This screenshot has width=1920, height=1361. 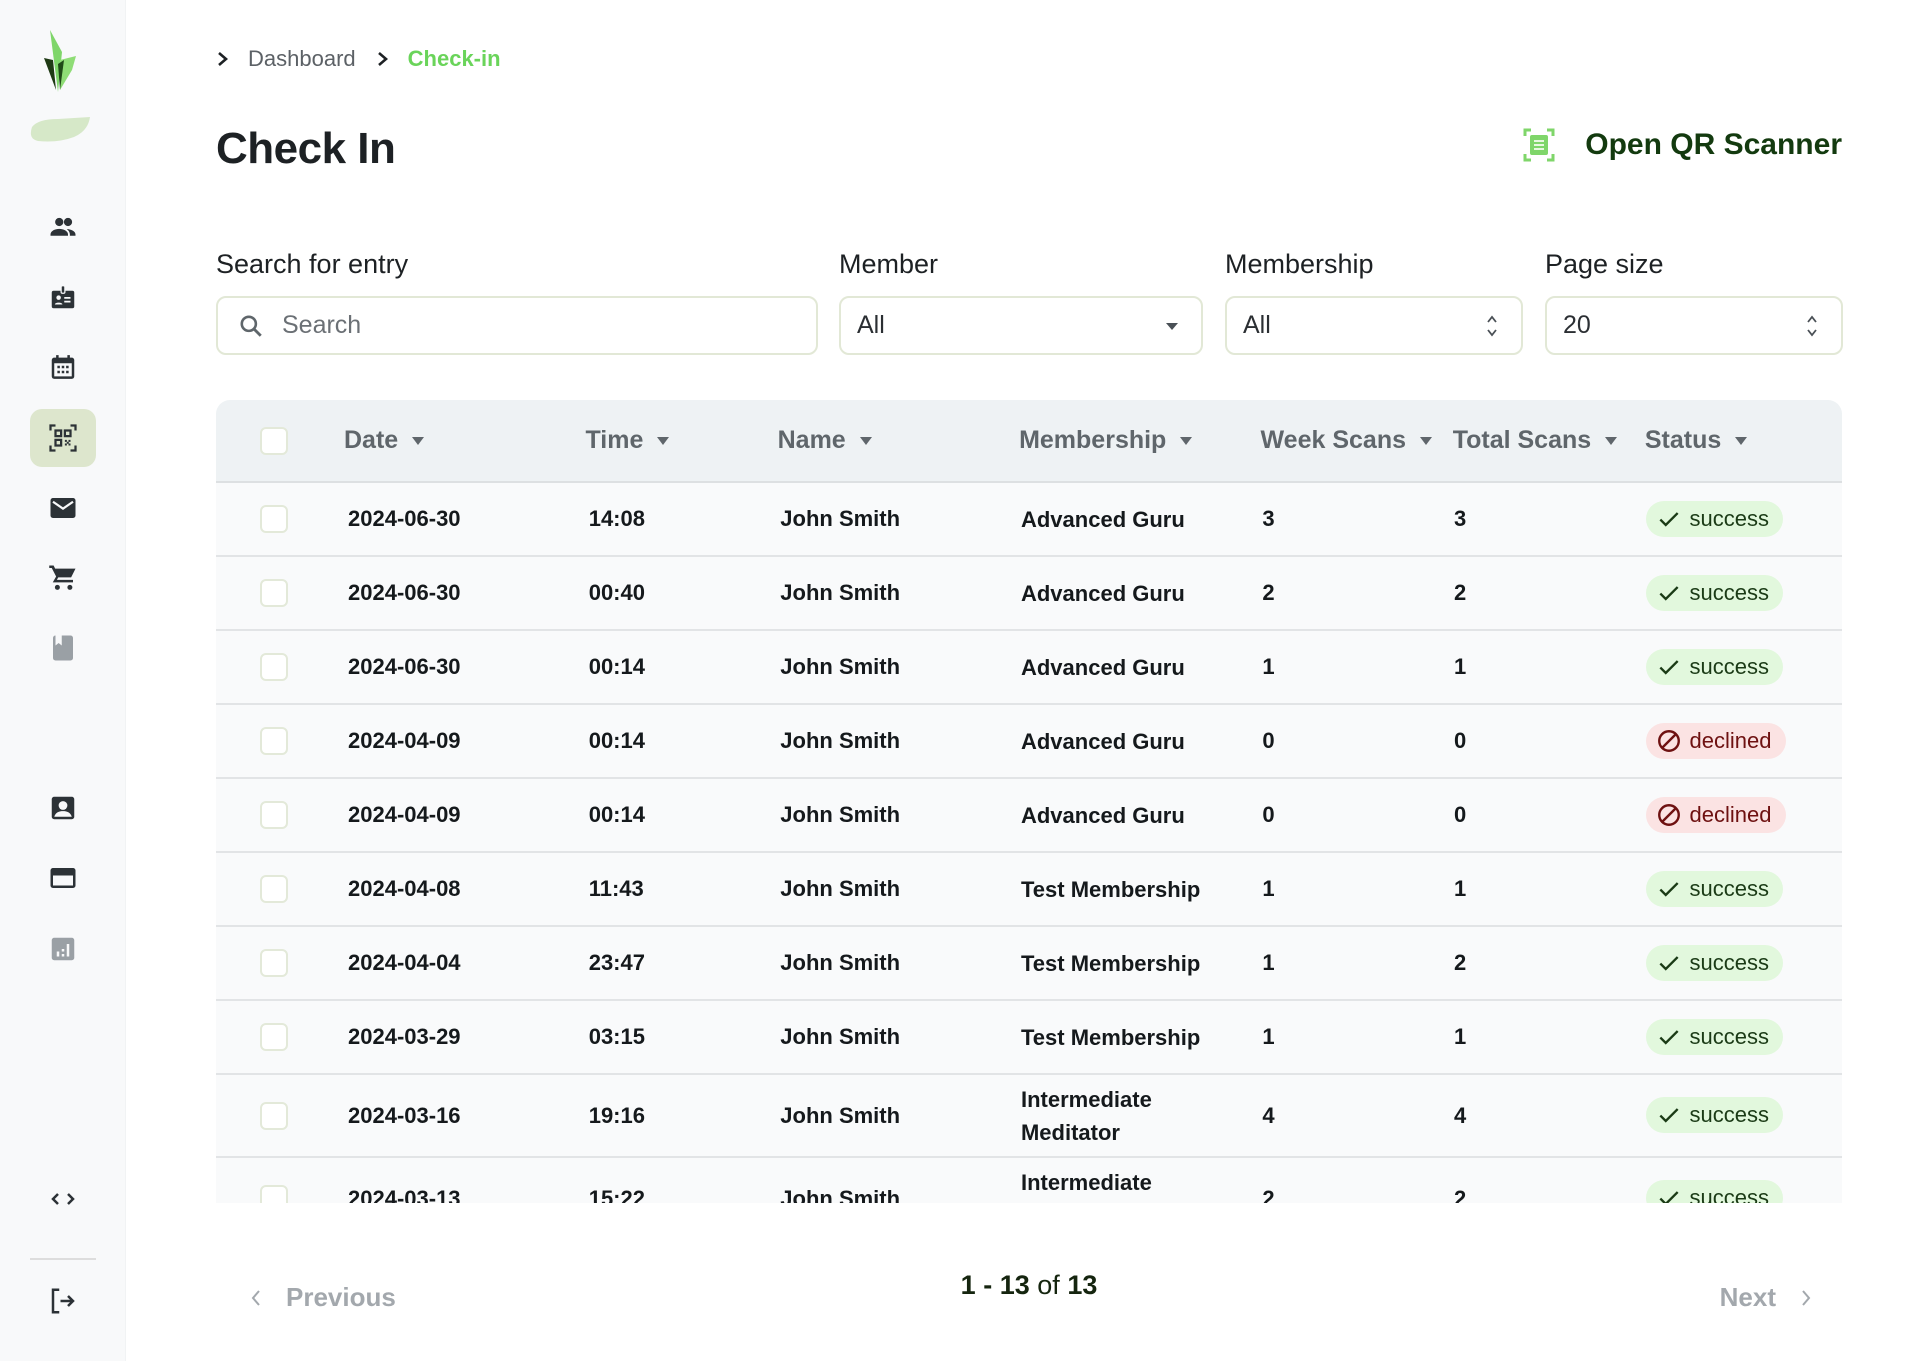 What do you see at coordinates (404, 814) in the screenshot?
I see `cell-date: 2024-04-09` at bounding box center [404, 814].